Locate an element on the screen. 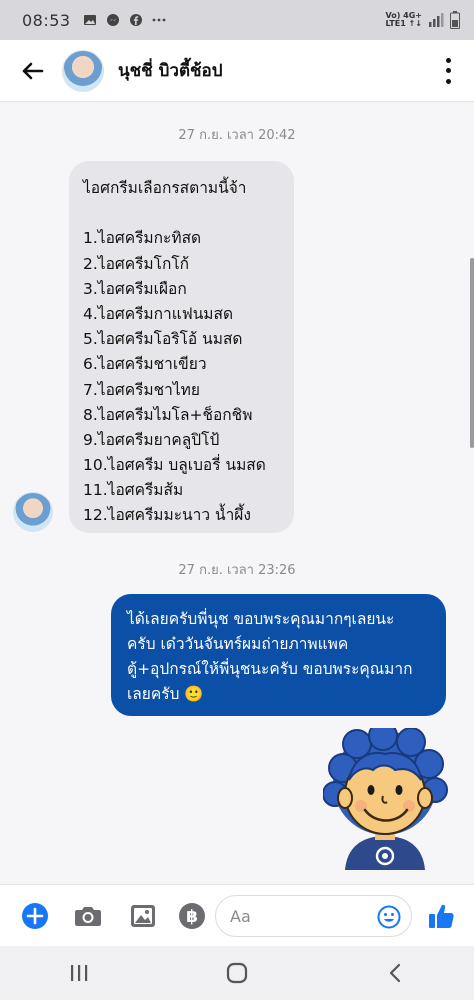  flavor-item: 4.ไอศครีมกาแฟนมสด is located at coordinates (158, 313).